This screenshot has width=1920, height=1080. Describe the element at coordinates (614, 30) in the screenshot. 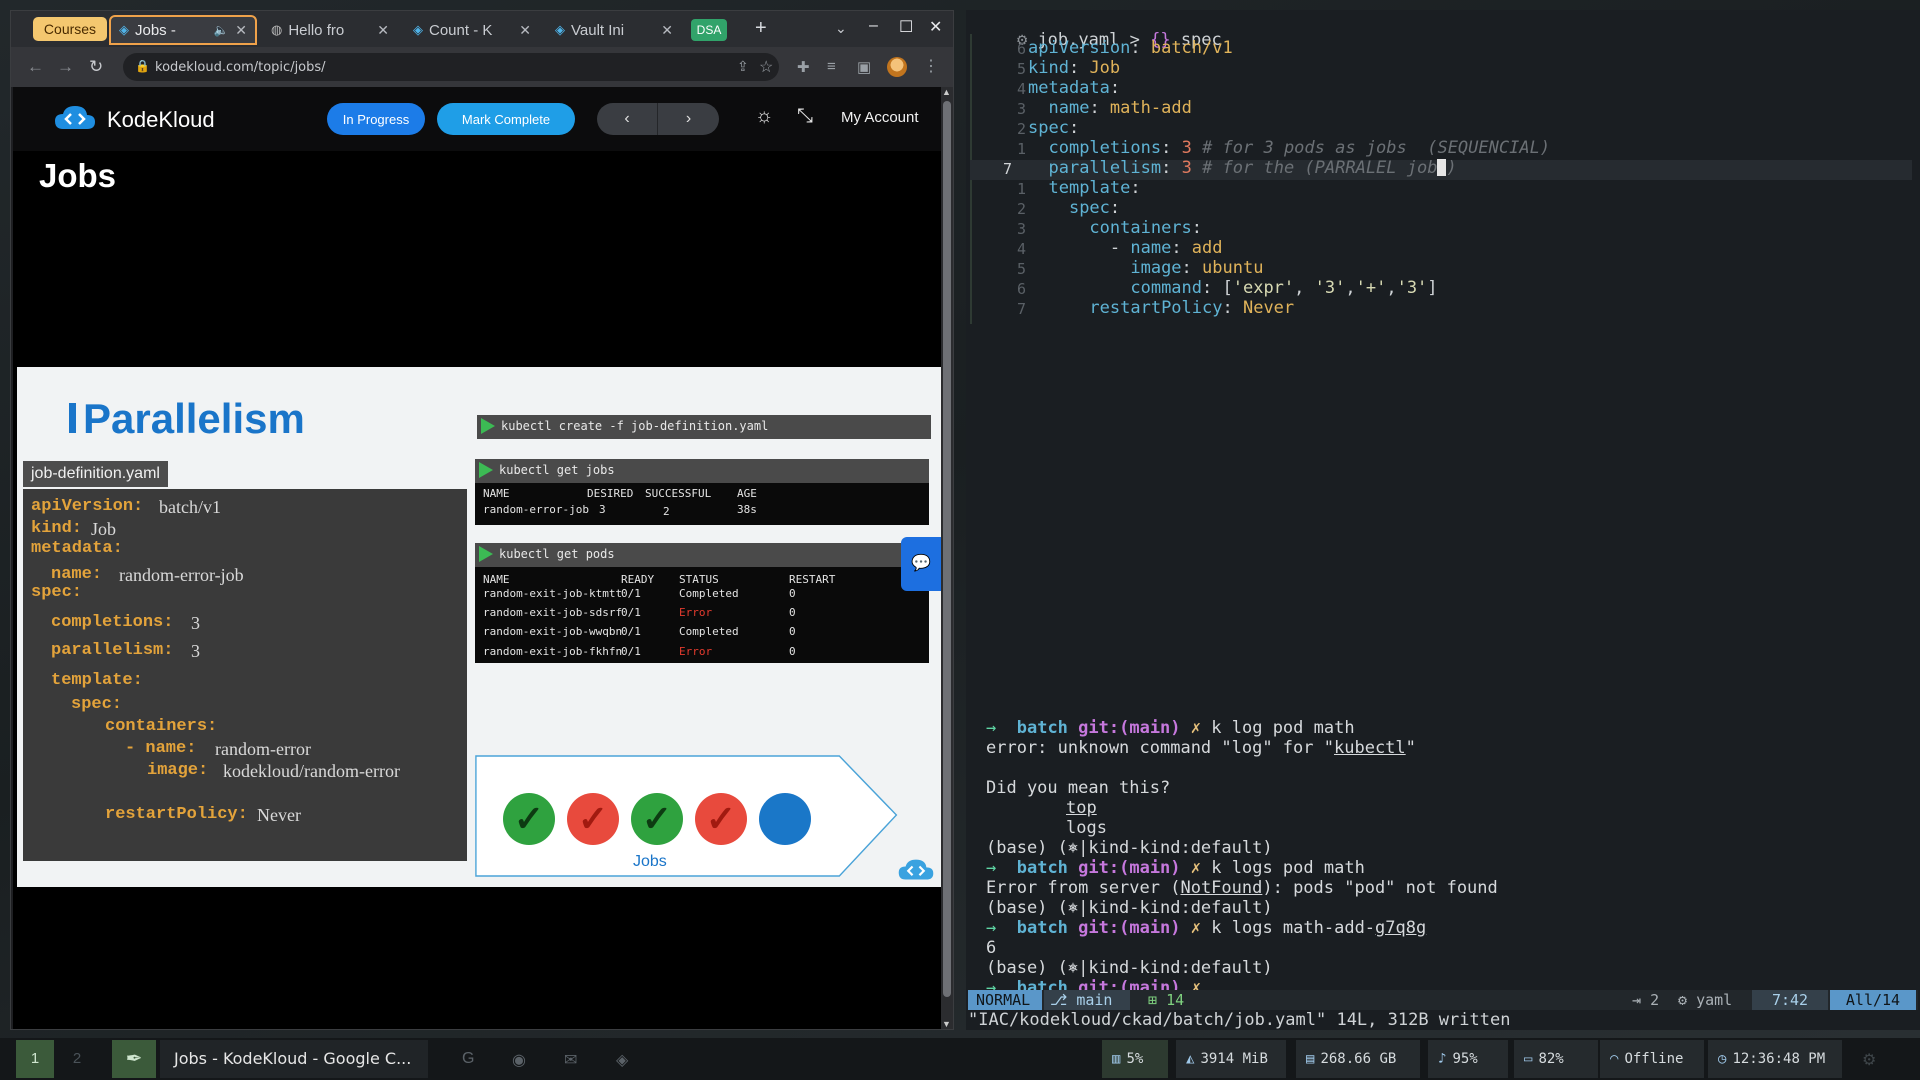

I see `tab-vault: ◈ Vault Ini ✕` at that location.